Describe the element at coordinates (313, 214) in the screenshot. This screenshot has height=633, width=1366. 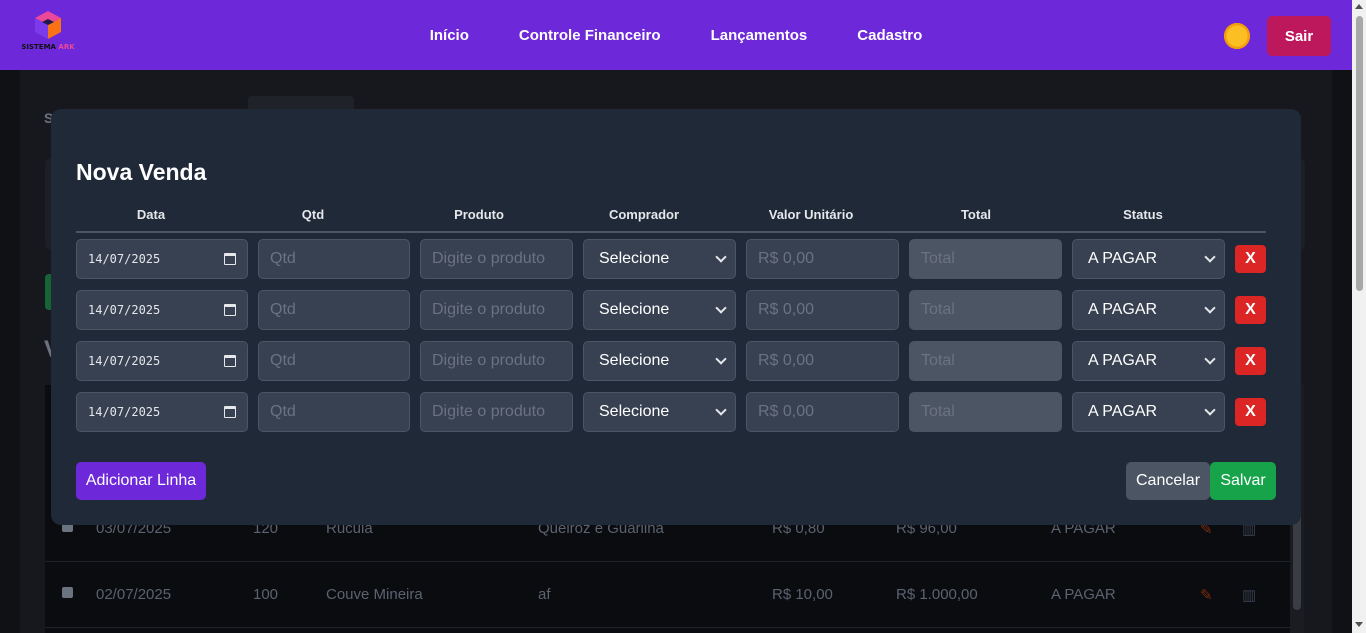
I see `column-header-qtd: Qtd` at that location.